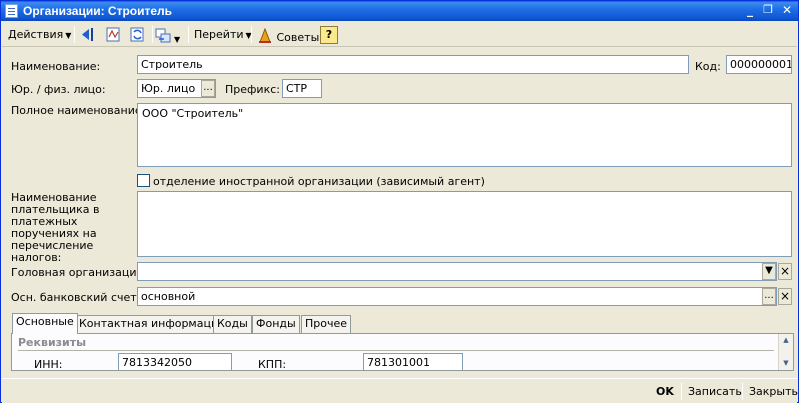 This screenshot has width=799, height=403. I want to click on head-org-clear-button: ×, so click(785, 271).